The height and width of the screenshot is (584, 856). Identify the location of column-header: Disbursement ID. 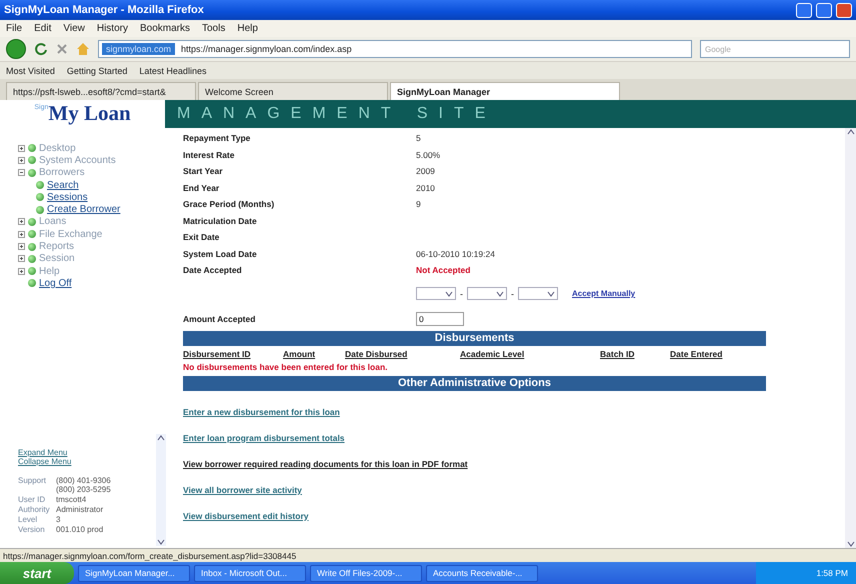
(233, 353).